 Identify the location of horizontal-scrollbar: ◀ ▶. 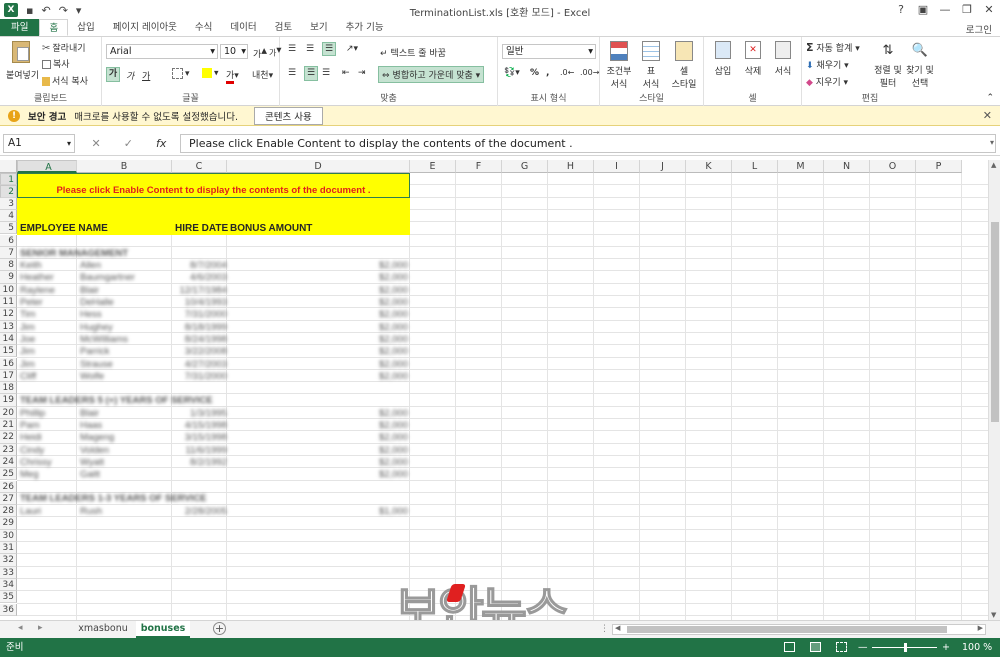
(799, 629).